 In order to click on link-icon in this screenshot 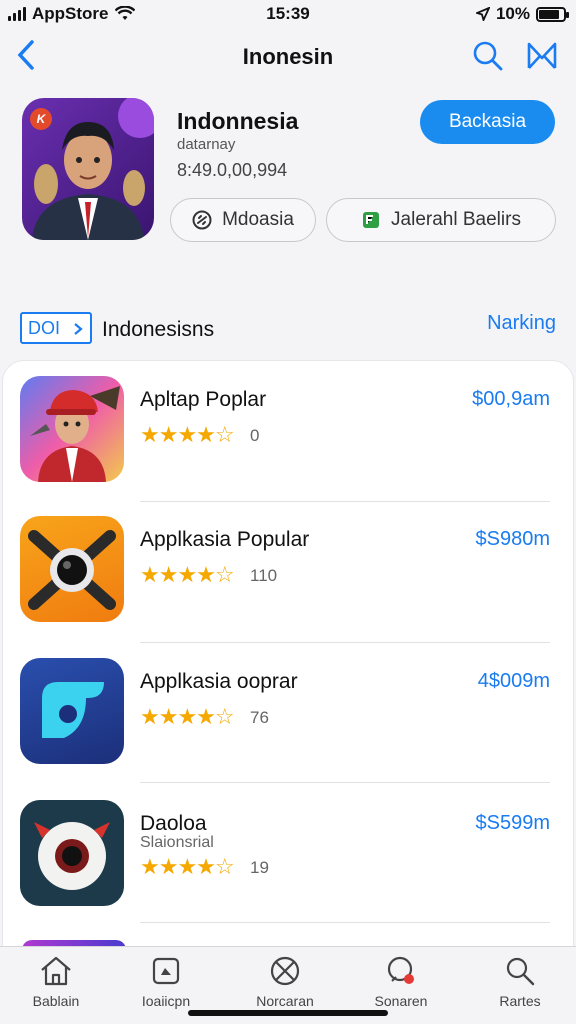, I will do `click(202, 220)`.